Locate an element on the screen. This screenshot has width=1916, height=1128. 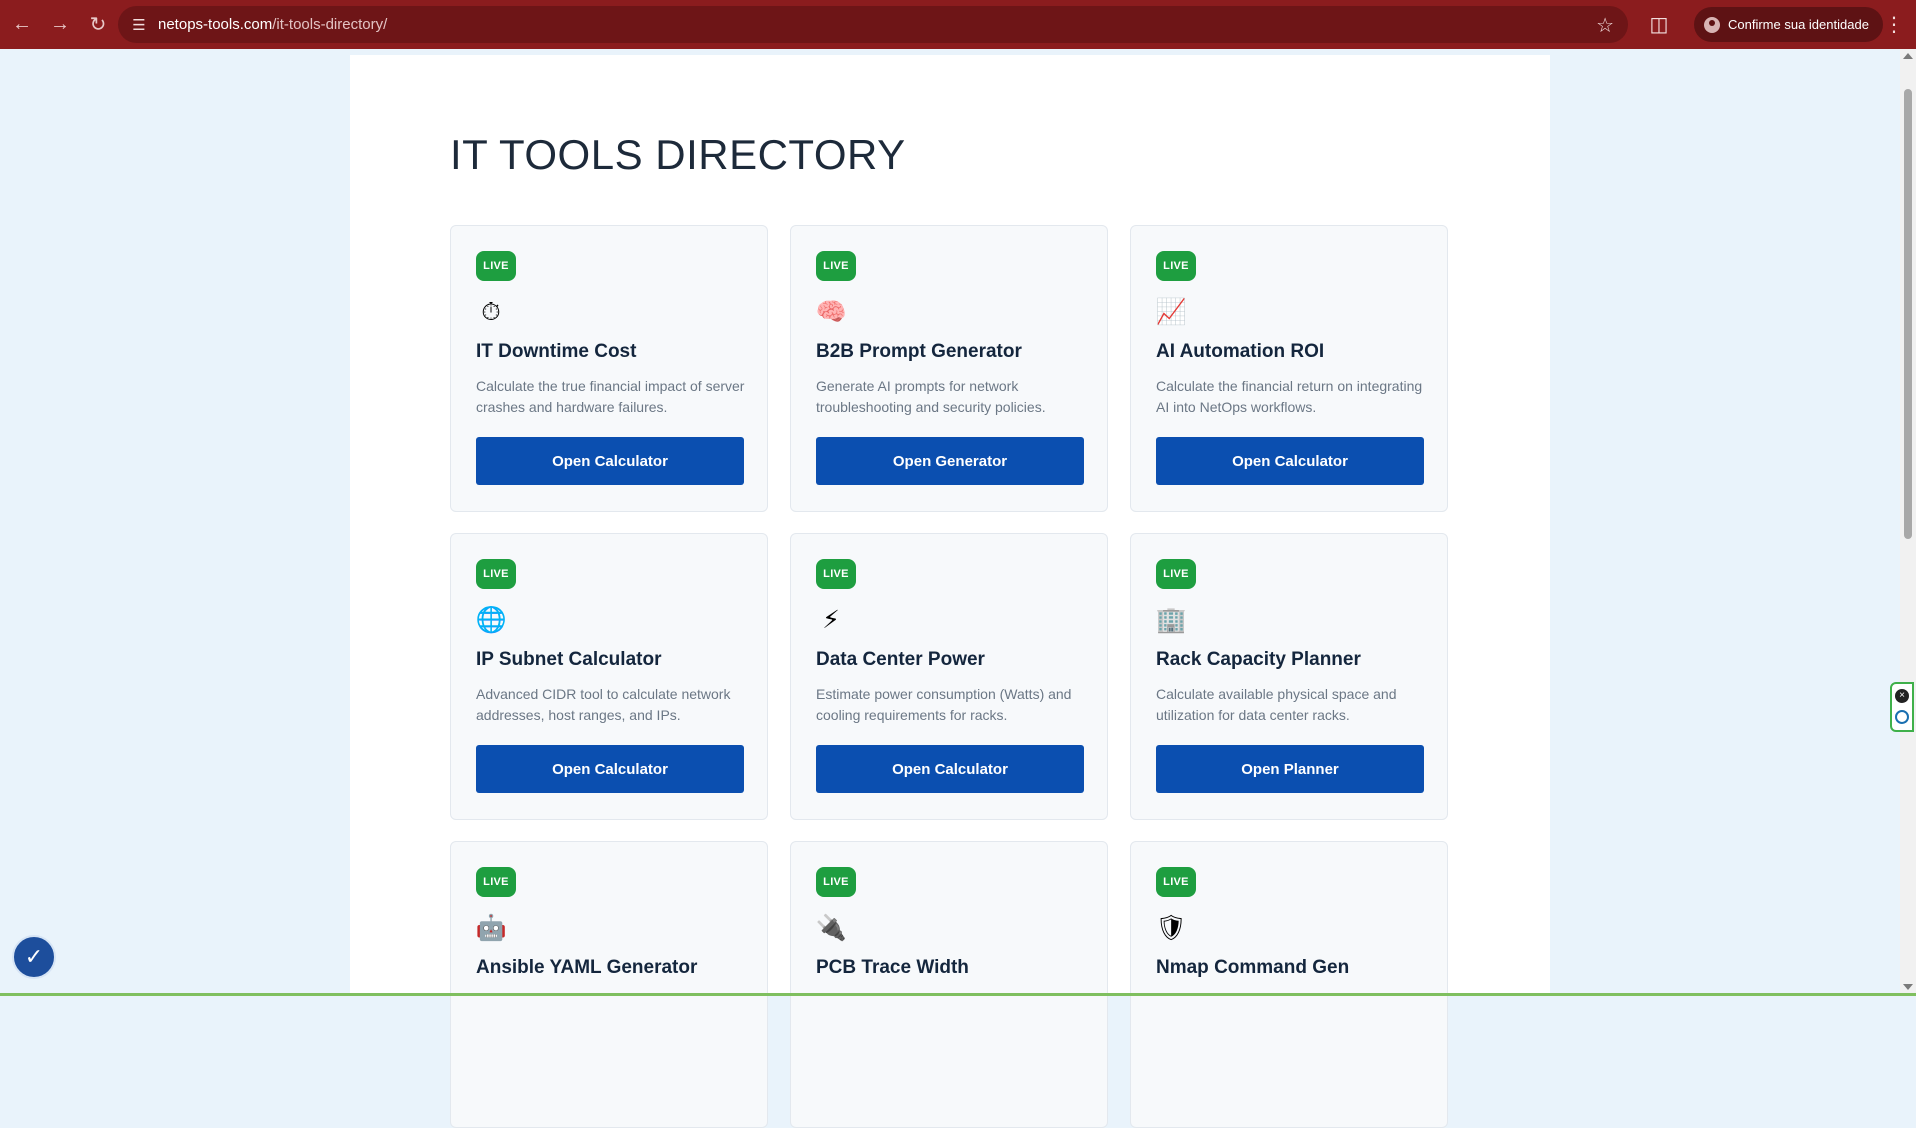
tool-title: Rack Capacity Planner is located at coordinates (1258, 659).